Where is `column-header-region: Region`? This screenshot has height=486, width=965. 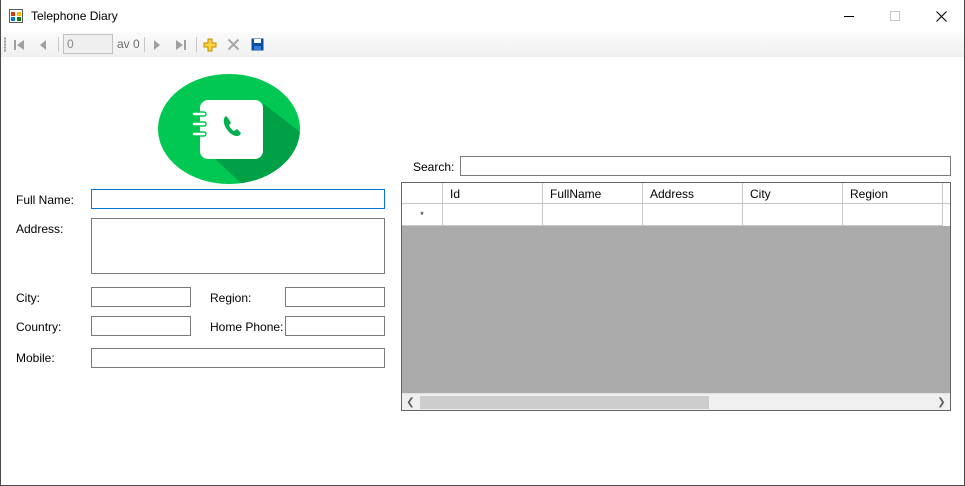 column-header-region: Region is located at coordinates (893, 193).